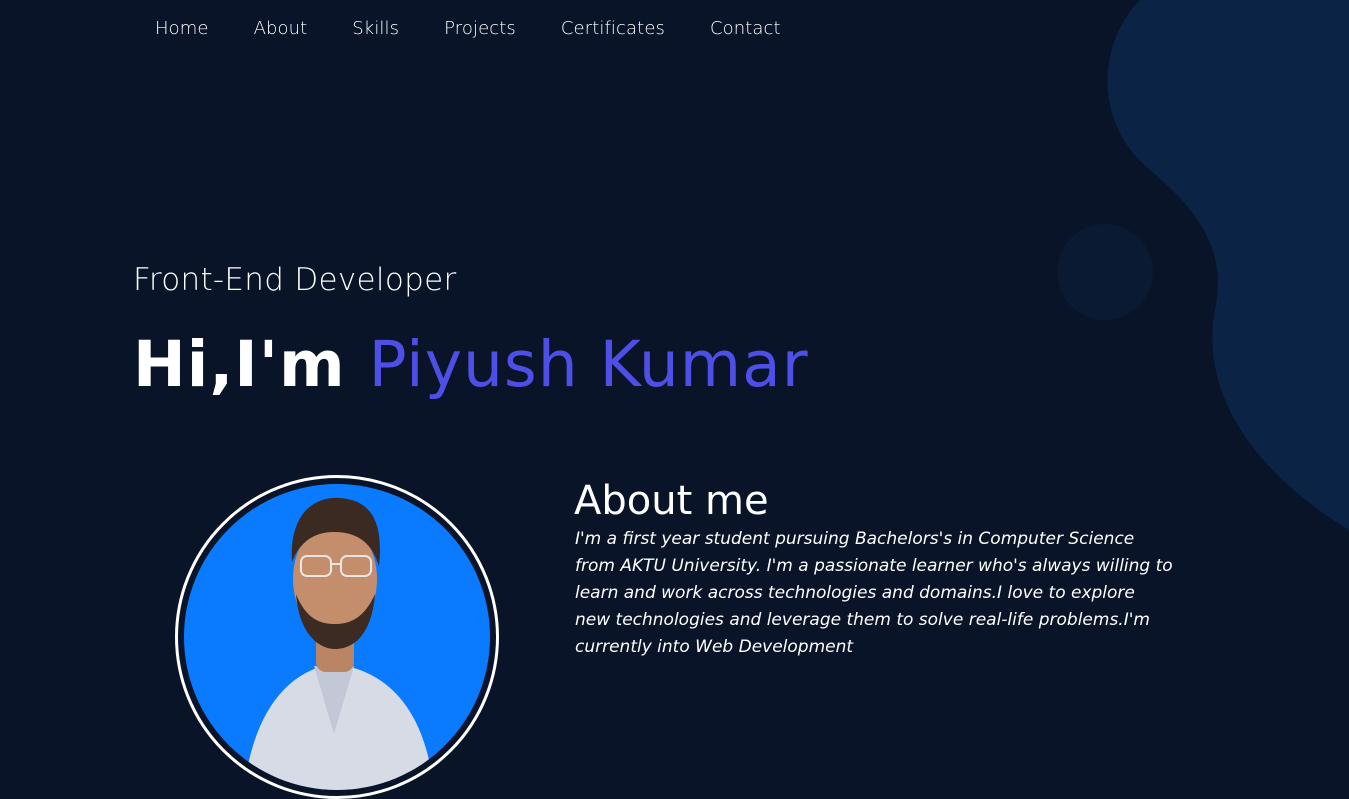  I want to click on nav-item-about: About, so click(281, 28).